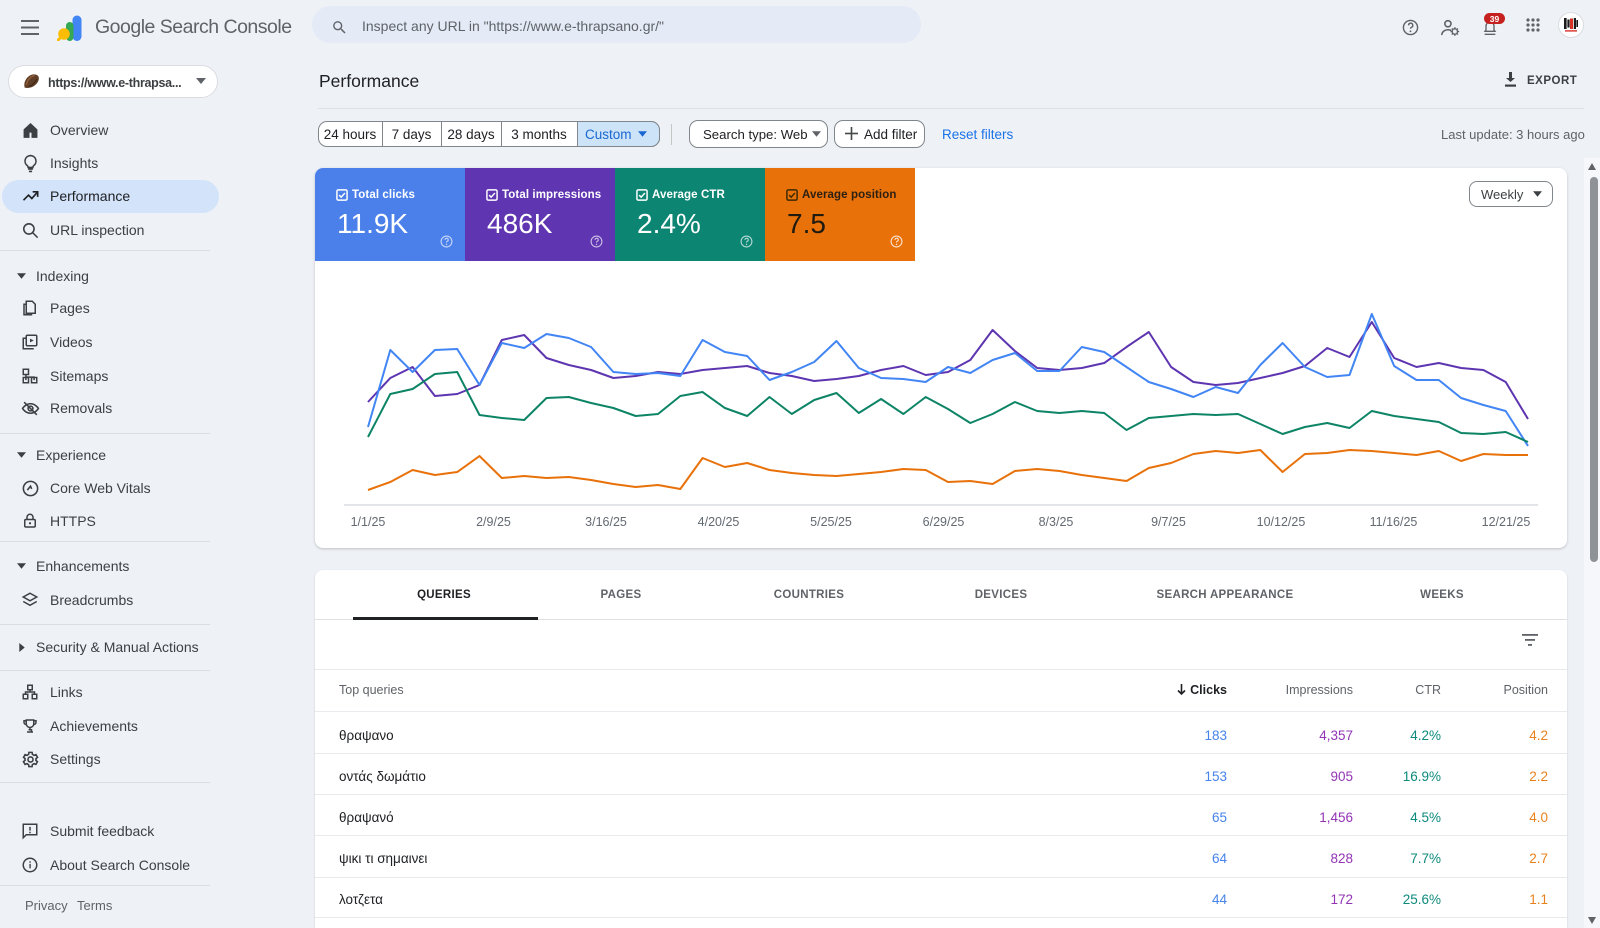 This screenshot has height=928, width=1600. Describe the element at coordinates (493, 522) in the screenshot. I see `svg-text: 2/9/25` at that location.